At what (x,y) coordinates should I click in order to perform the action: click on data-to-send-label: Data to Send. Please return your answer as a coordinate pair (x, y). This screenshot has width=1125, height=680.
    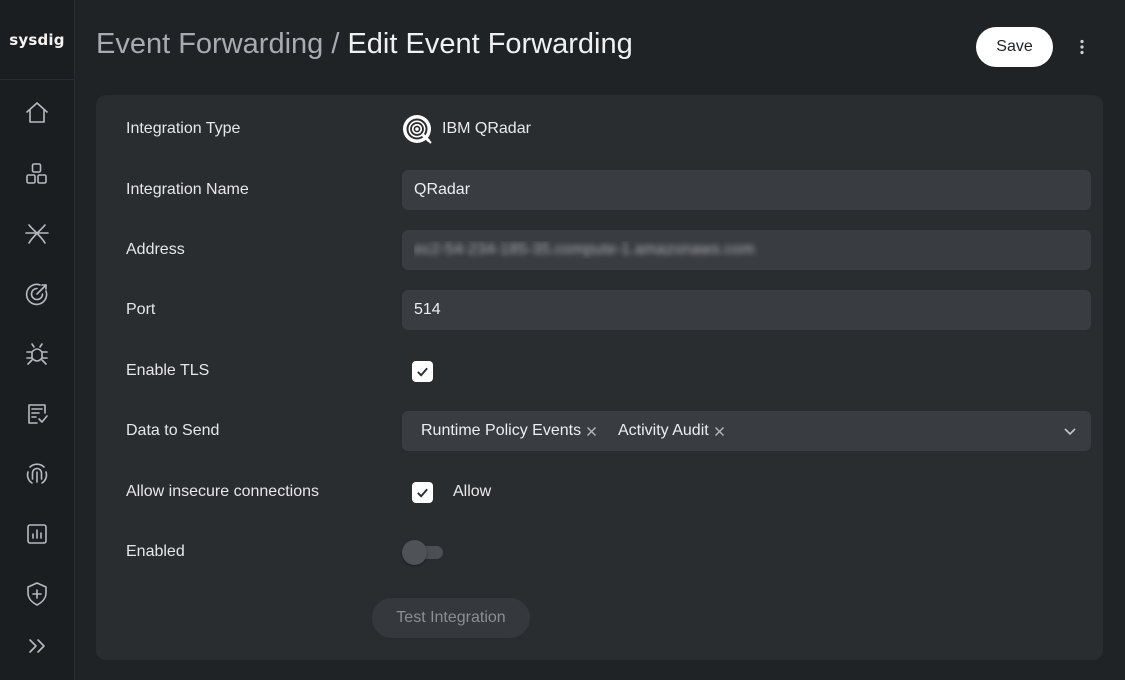
    Looking at the image, I should click on (173, 430).